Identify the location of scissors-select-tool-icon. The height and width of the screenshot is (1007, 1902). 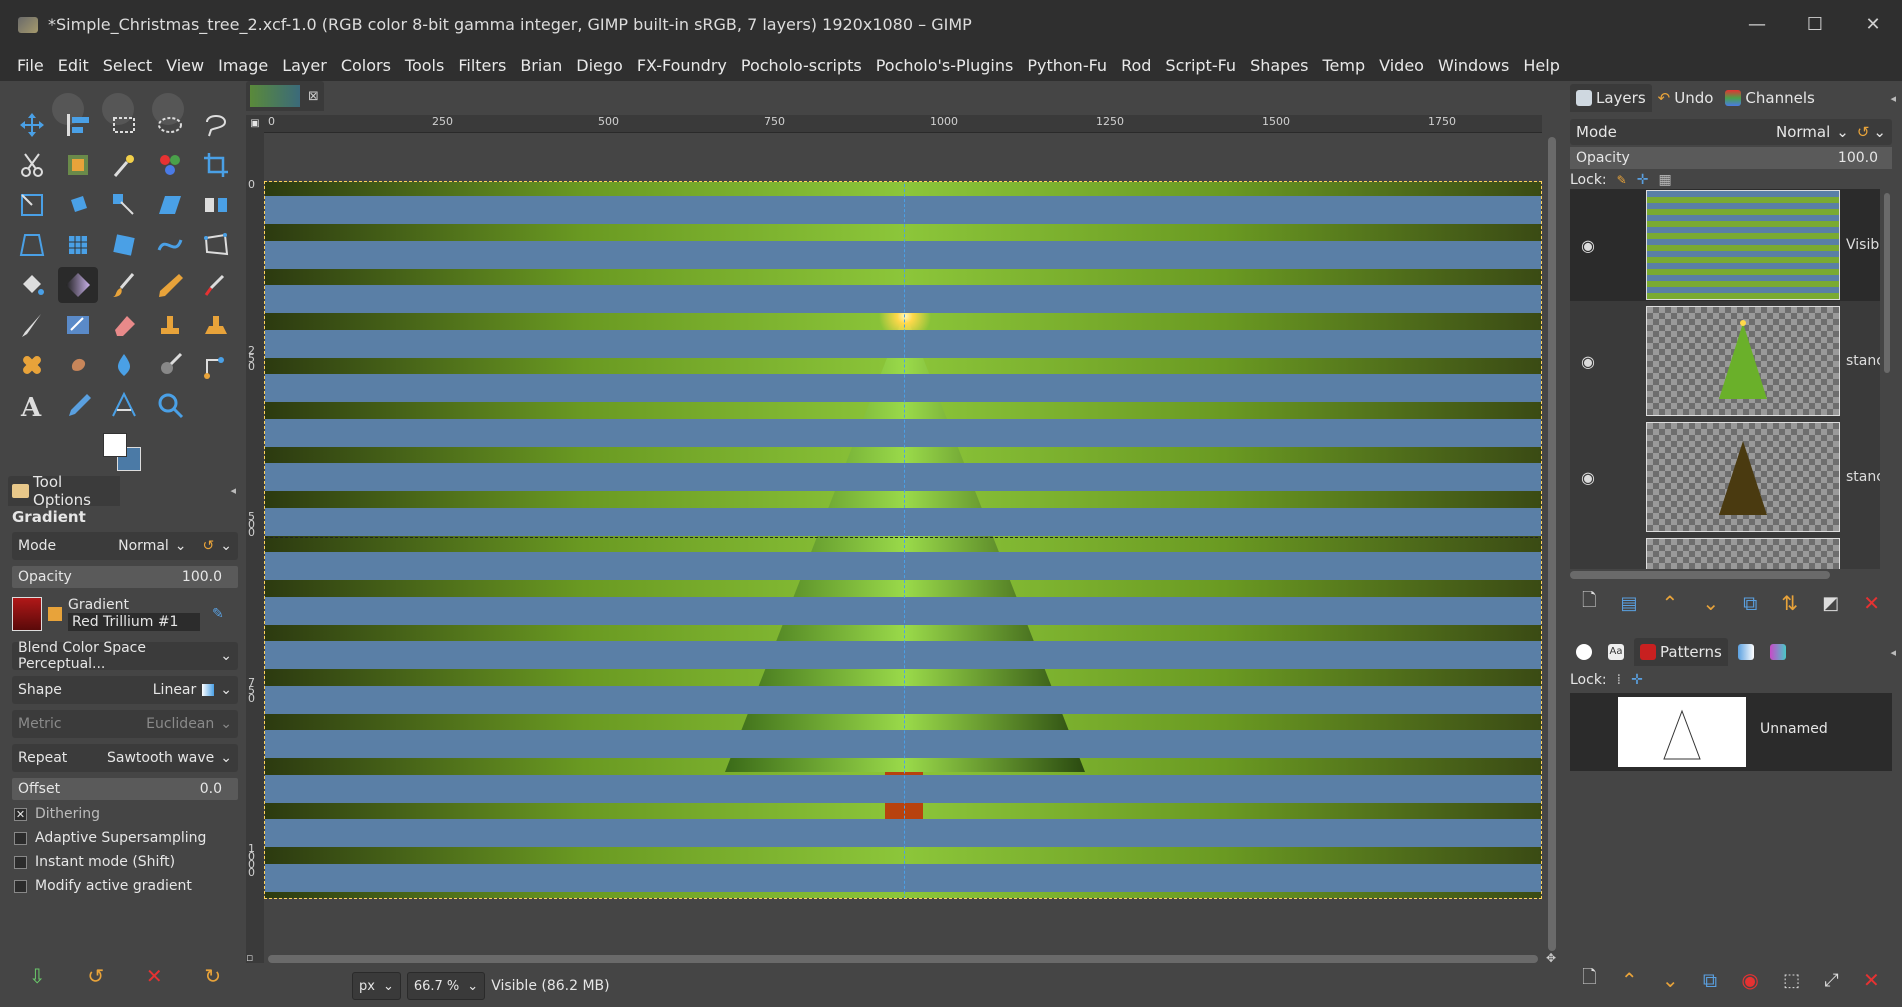
(32, 165).